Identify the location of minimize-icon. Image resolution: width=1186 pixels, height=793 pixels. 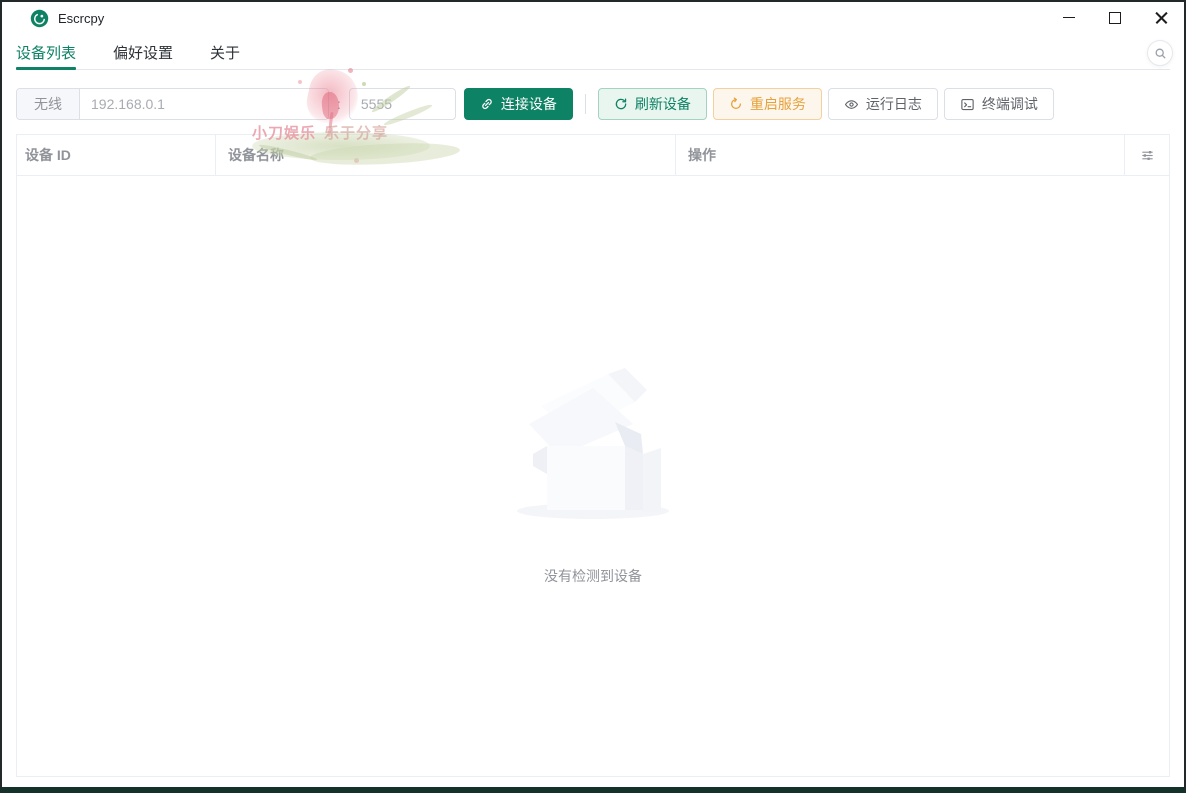
(1069, 17).